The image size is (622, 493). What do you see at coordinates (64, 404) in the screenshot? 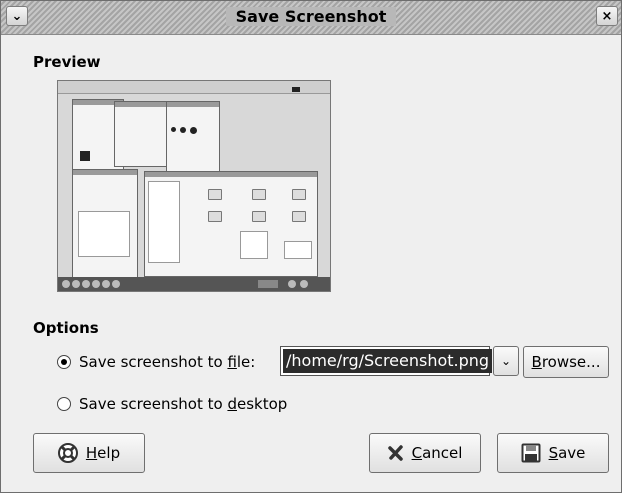
I see `save-to-desktop-radio` at bounding box center [64, 404].